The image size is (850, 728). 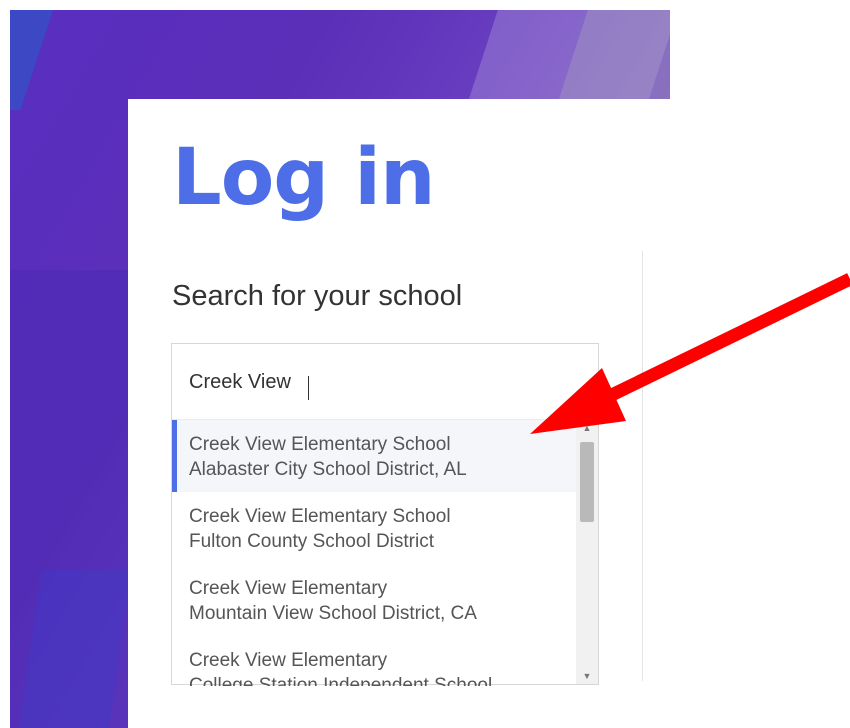 I want to click on results-scrollbar: ▲ ▼, so click(x=587, y=552).